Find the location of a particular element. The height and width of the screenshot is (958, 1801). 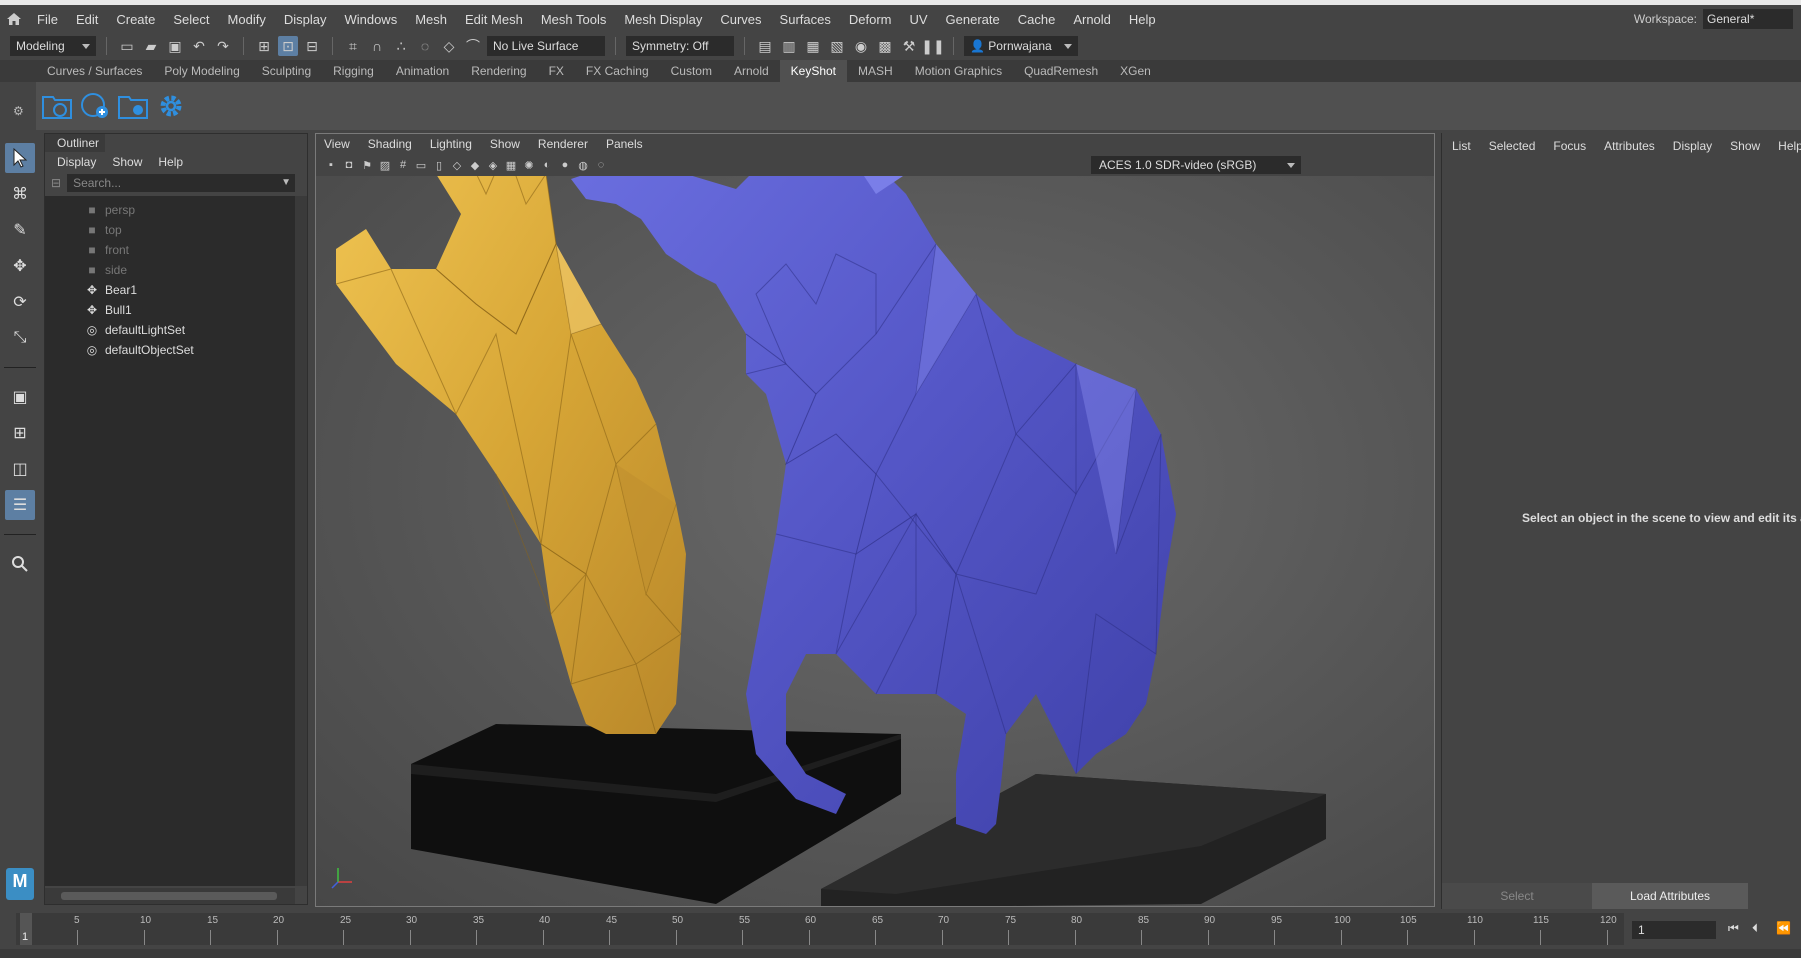

shelf-gear-icon: ⚙ is located at coordinates (18, 111).